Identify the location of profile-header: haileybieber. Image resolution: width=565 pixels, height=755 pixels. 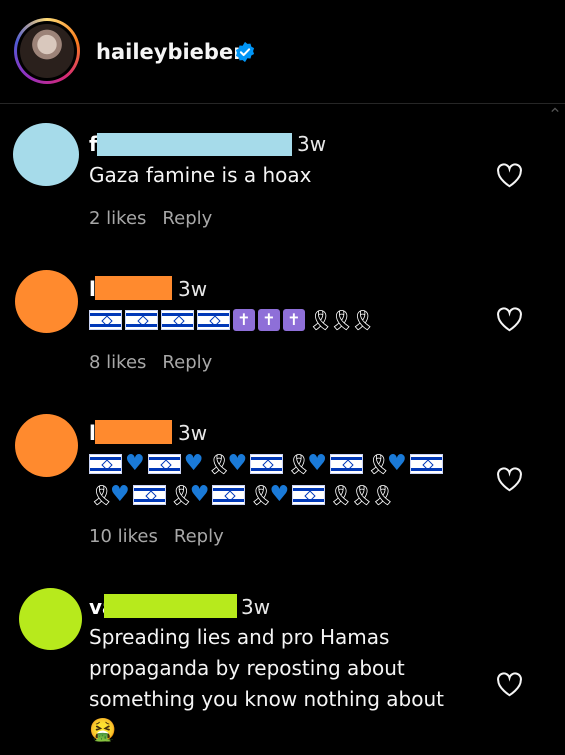
(282, 56).